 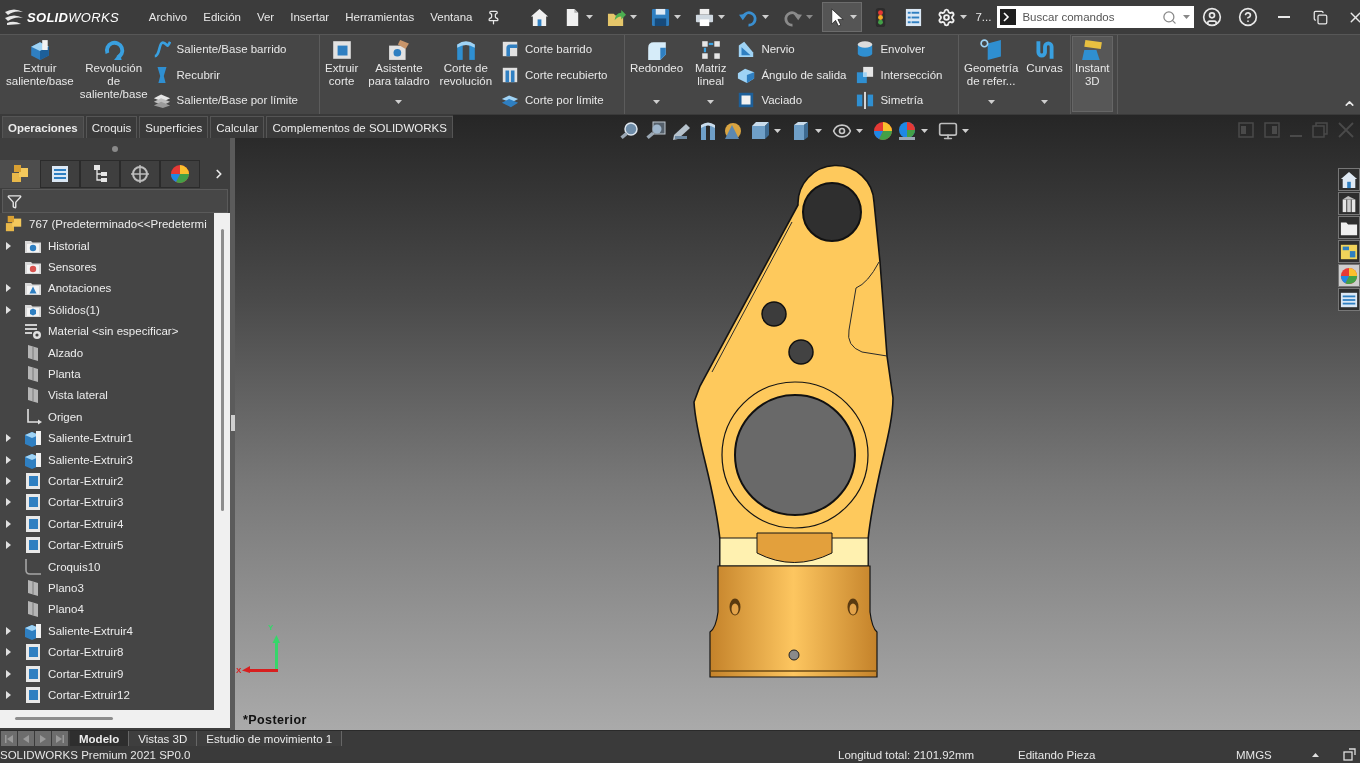 I want to click on tree-item: Cortar-Extruir5, so click(x=74, y=545).